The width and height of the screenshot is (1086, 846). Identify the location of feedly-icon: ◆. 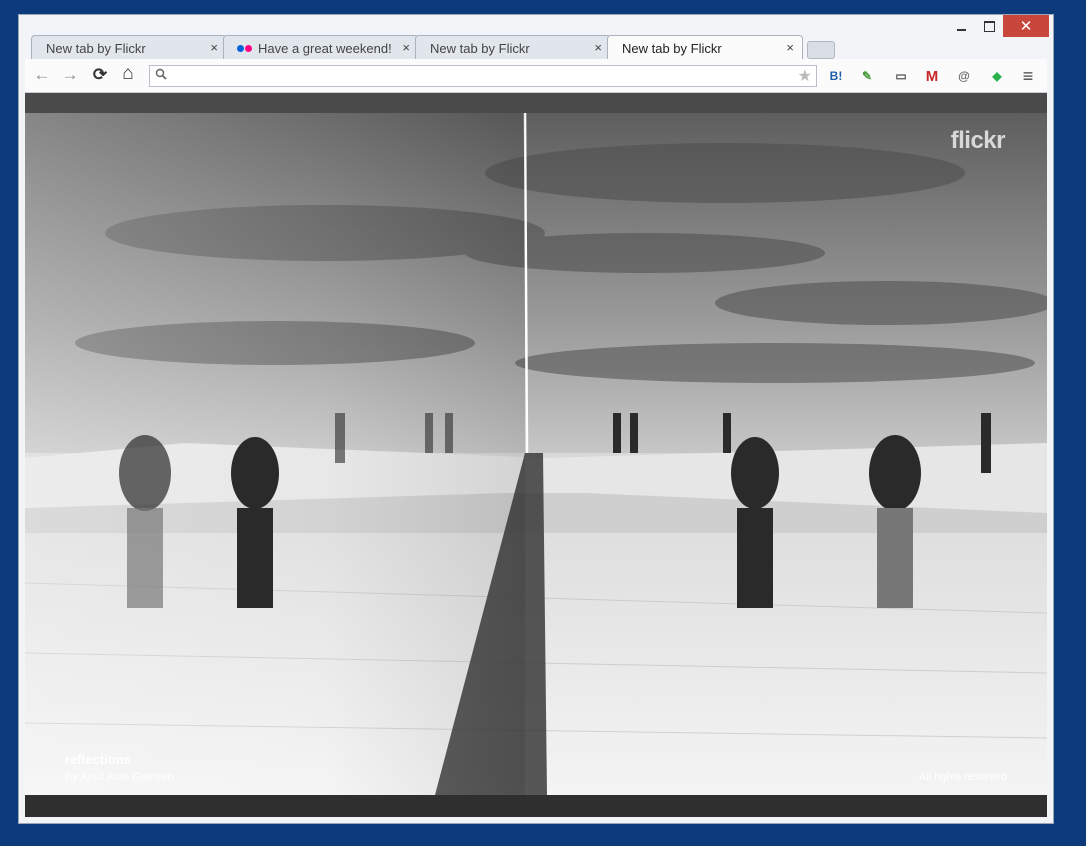
(997, 76).